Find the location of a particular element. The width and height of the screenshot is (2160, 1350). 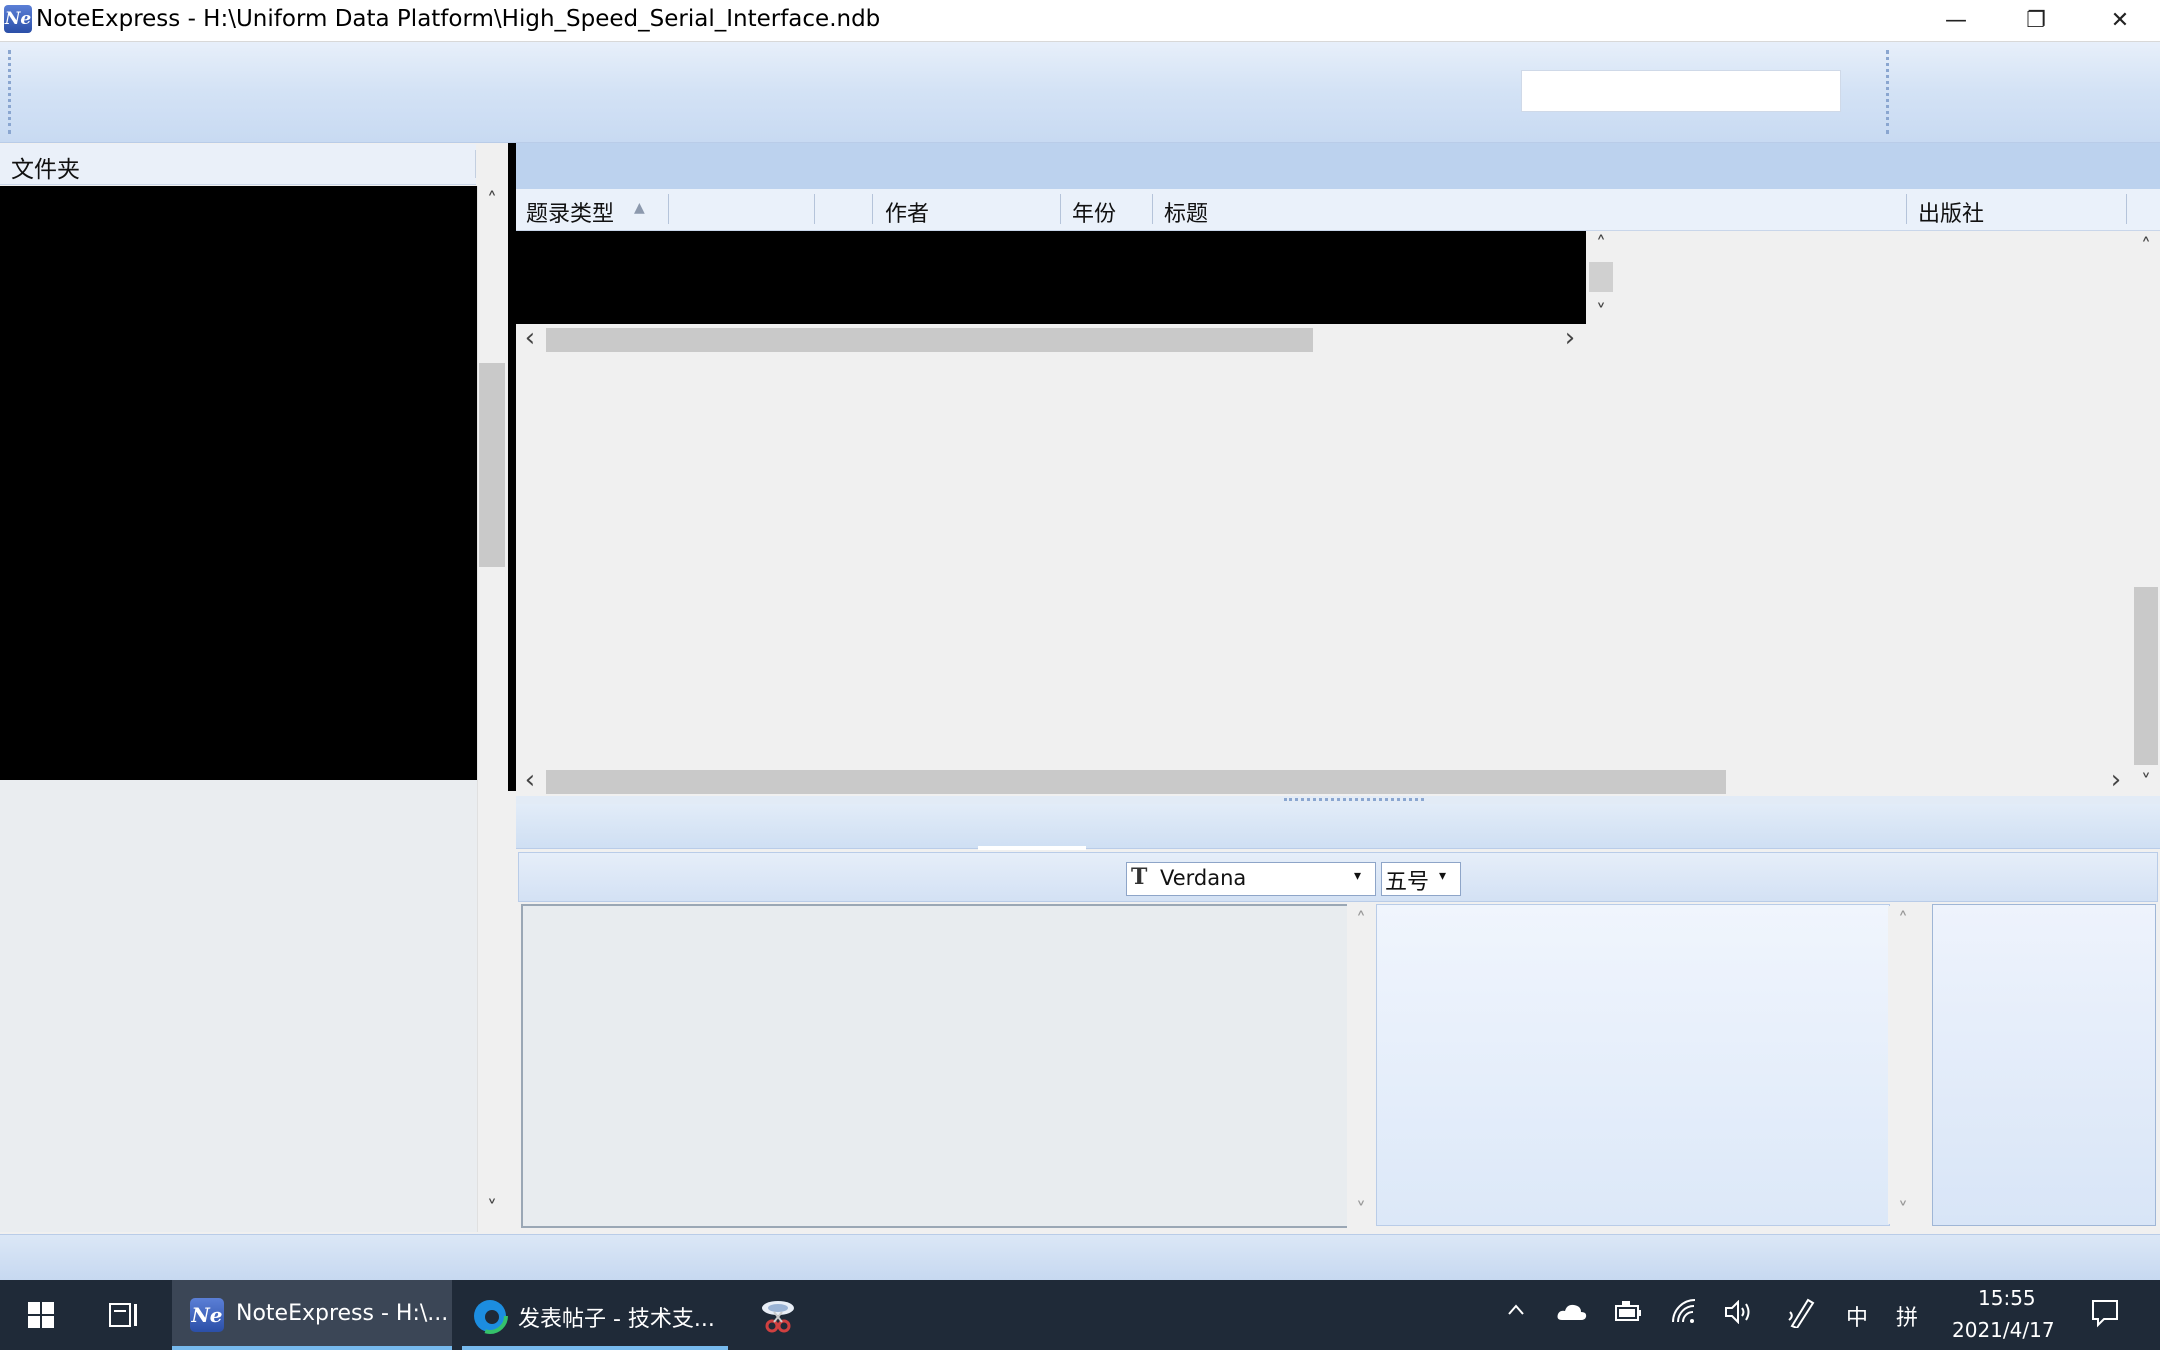

ime-language-indicator: 中 is located at coordinates (1857, 1316).